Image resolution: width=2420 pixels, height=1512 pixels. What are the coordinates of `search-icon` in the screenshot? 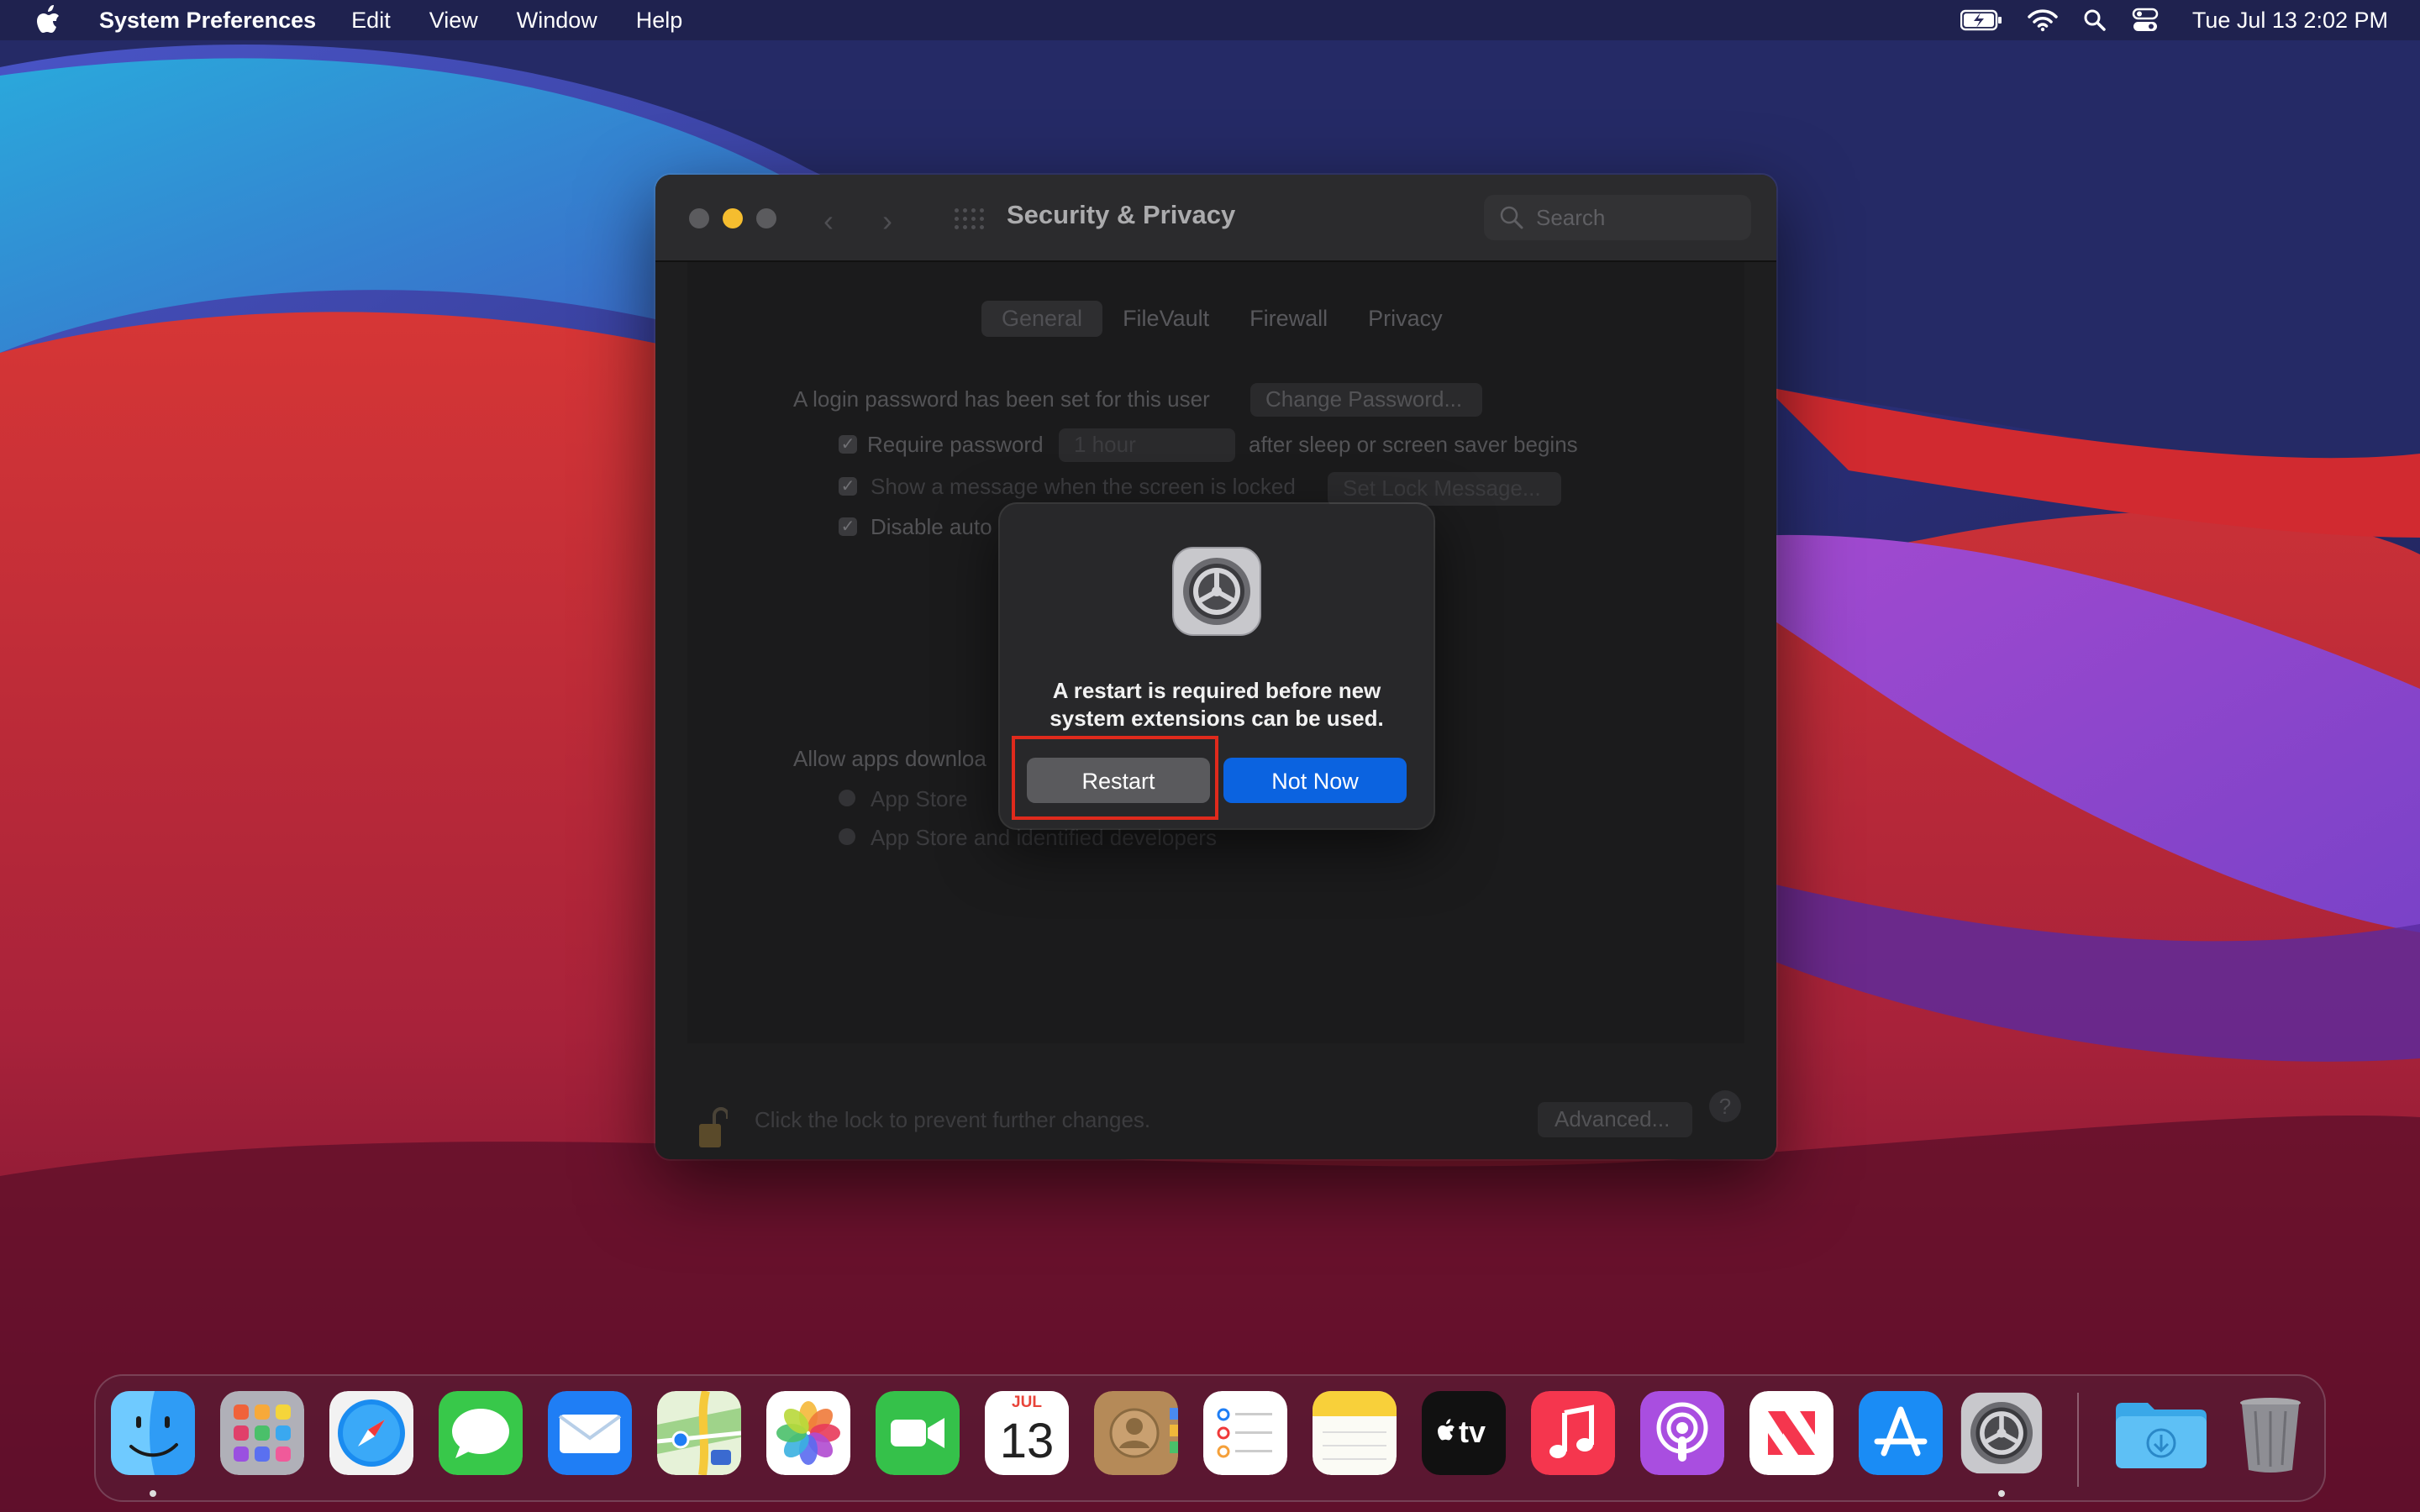 It's located at (1511, 217).